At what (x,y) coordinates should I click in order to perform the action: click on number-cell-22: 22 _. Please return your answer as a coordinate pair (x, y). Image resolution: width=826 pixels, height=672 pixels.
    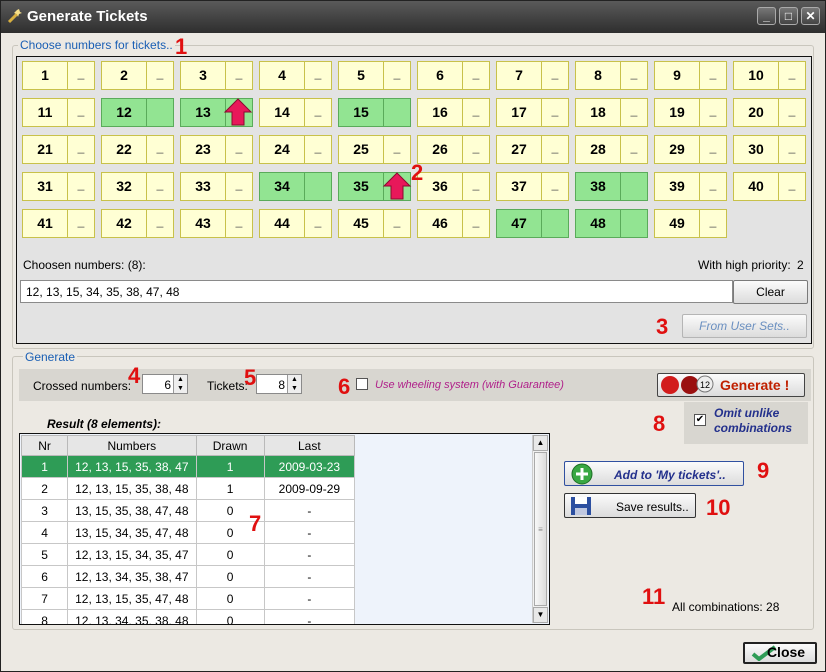
    Looking at the image, I should click on (137, 149).